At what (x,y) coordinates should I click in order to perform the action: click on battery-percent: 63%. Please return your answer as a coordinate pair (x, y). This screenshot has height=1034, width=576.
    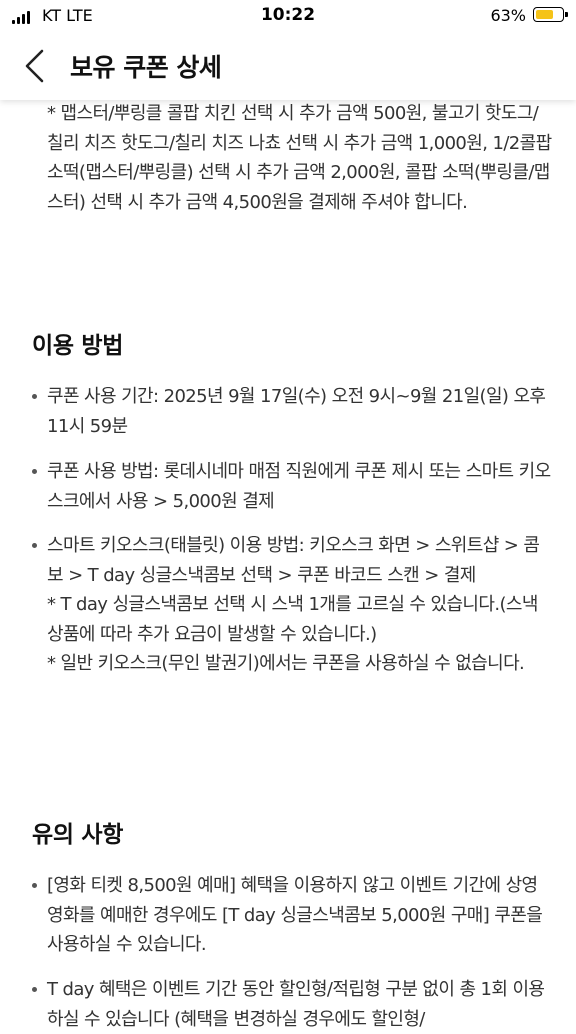
    Looking at the image, I should click on (508, 15).